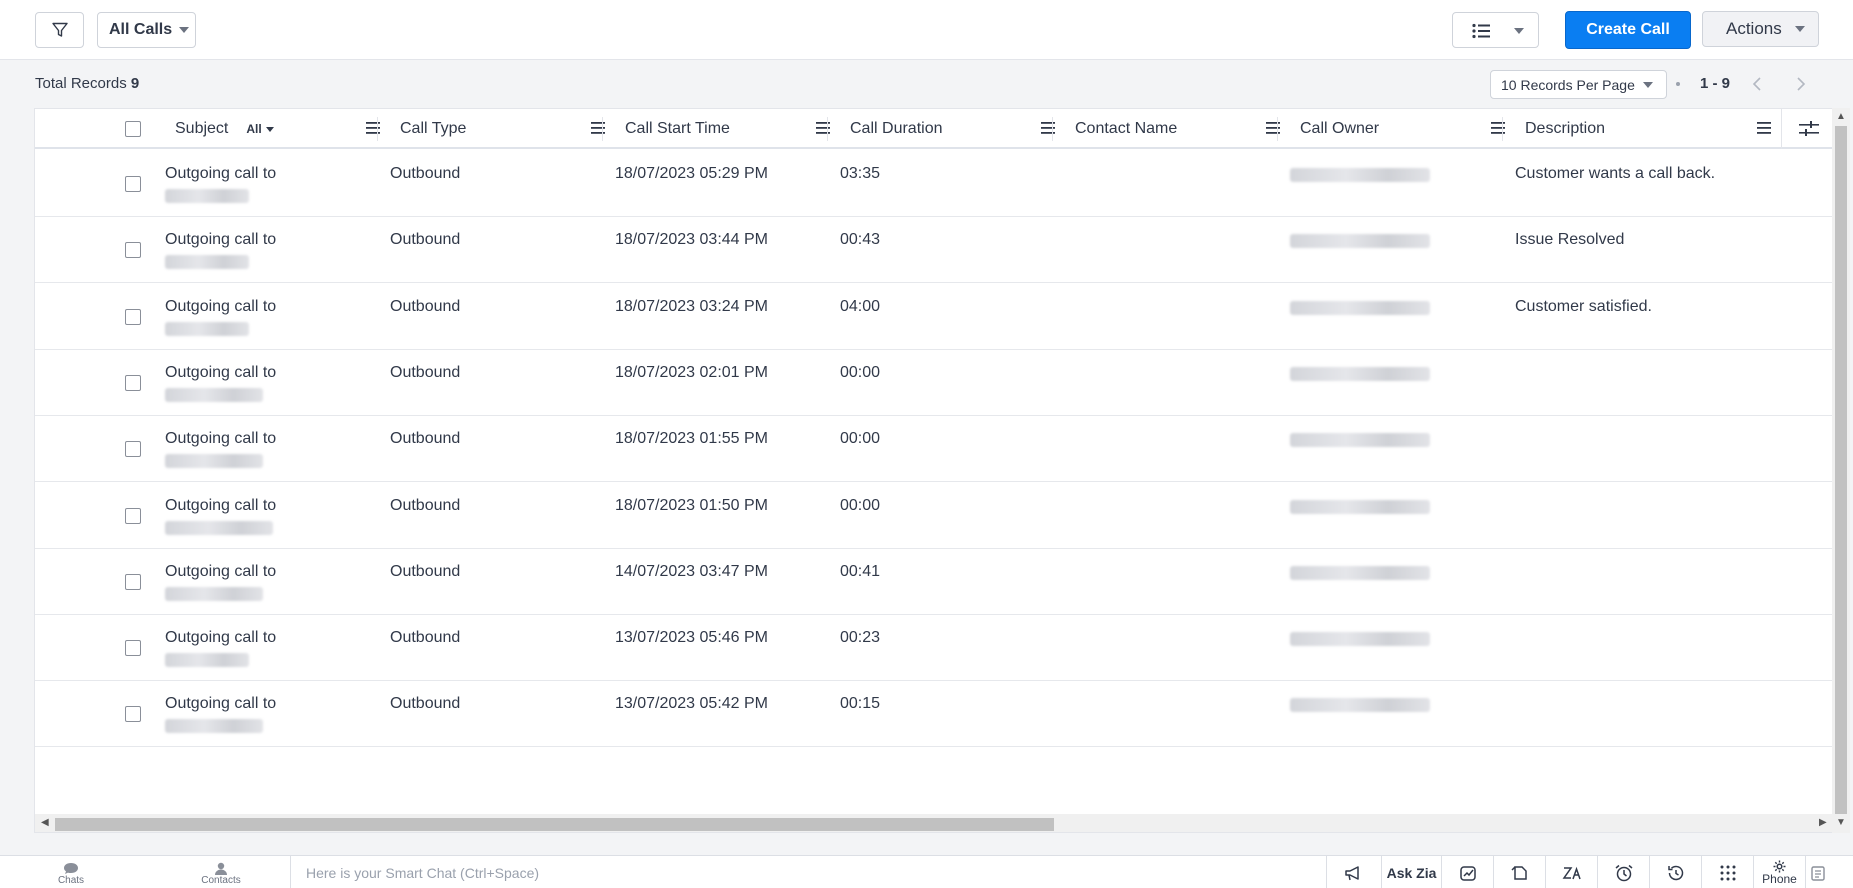 This screenshot has height=888, width=1853. Describe the element at coordinates (692, 372) in the screenshot. I see `cell-call-start-time: 18/07/2023 02:01 PM` at that location.